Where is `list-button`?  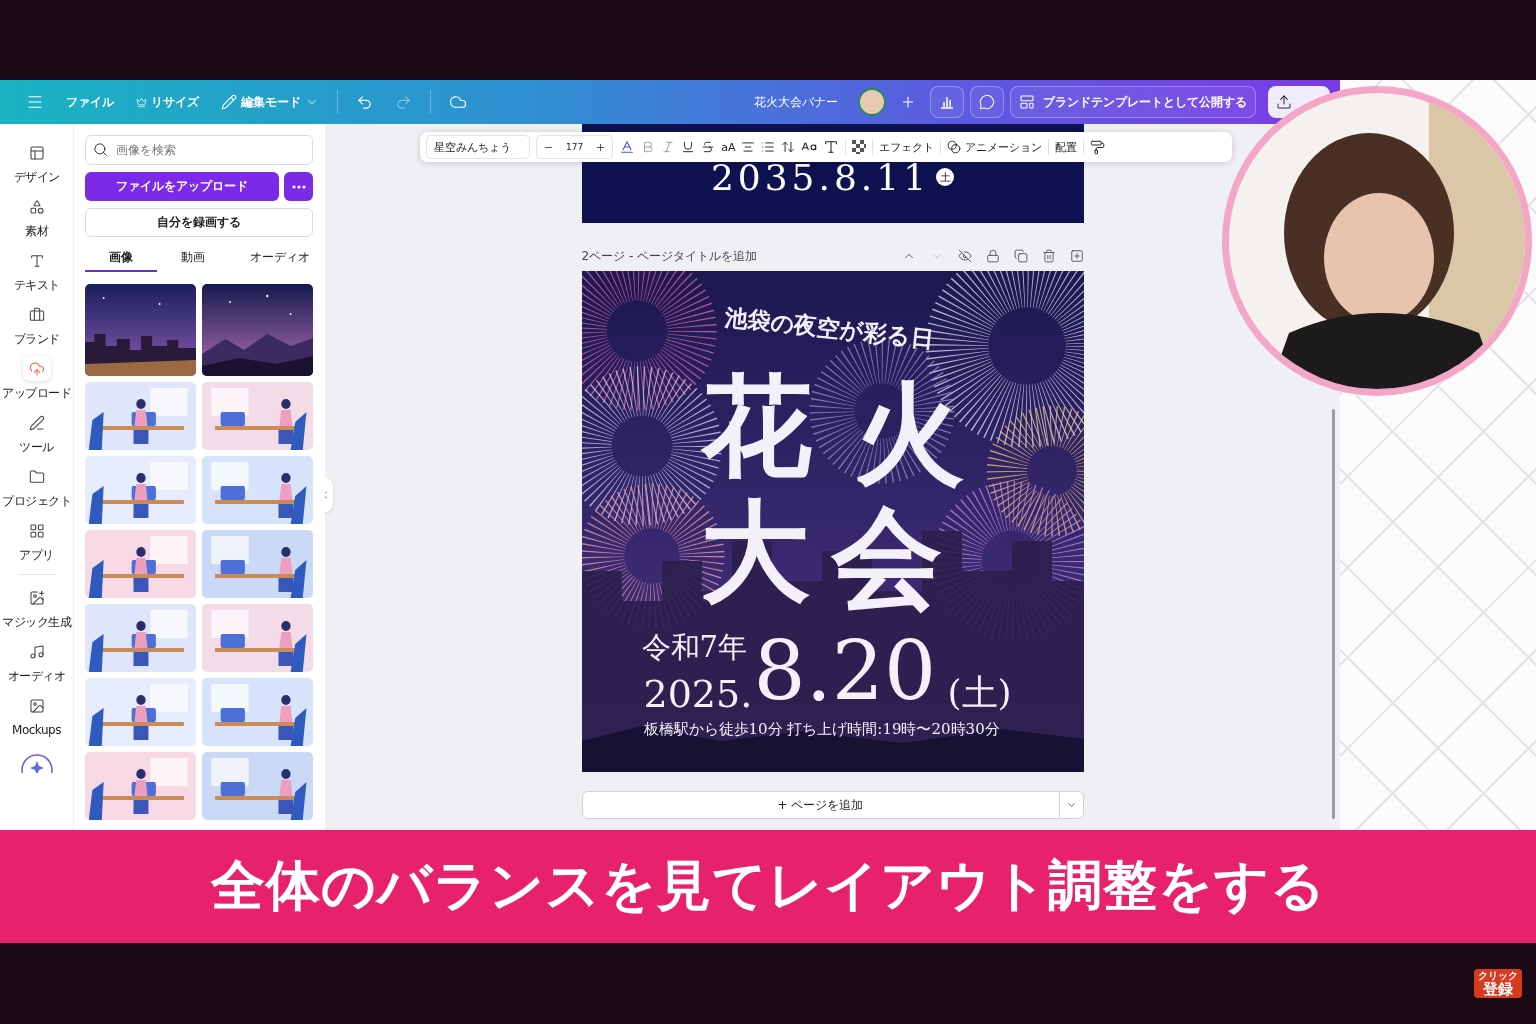
list-button is located at coordinates (768, 147).